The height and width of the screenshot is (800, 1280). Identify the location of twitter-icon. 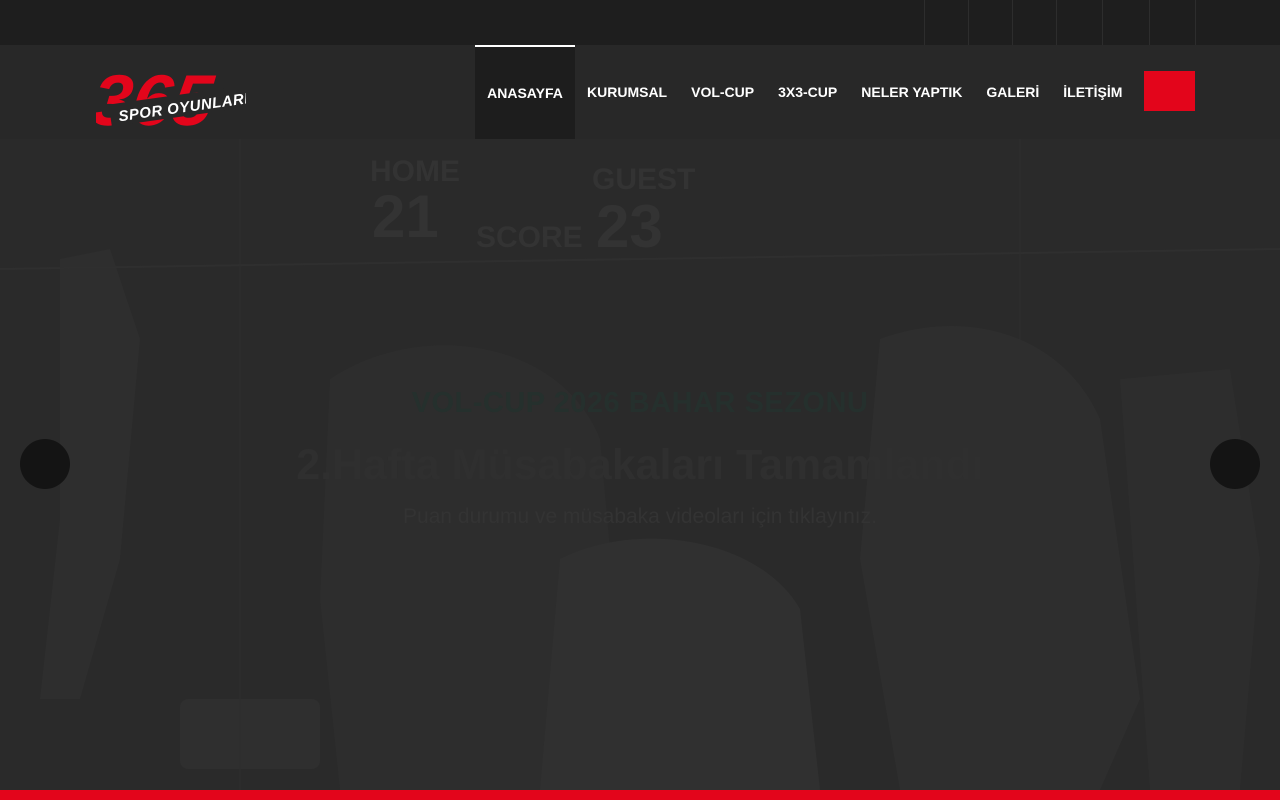
(991, 22).